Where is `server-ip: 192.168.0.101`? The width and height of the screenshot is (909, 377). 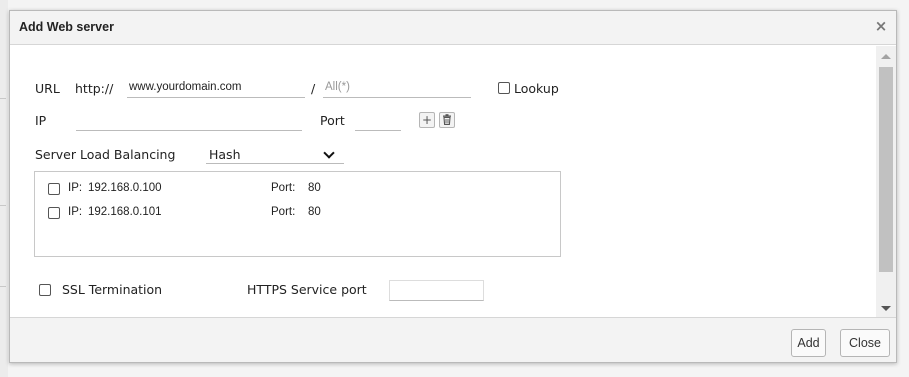 server-ip: 192.168.0.101 is located at coordinates (125, 212).